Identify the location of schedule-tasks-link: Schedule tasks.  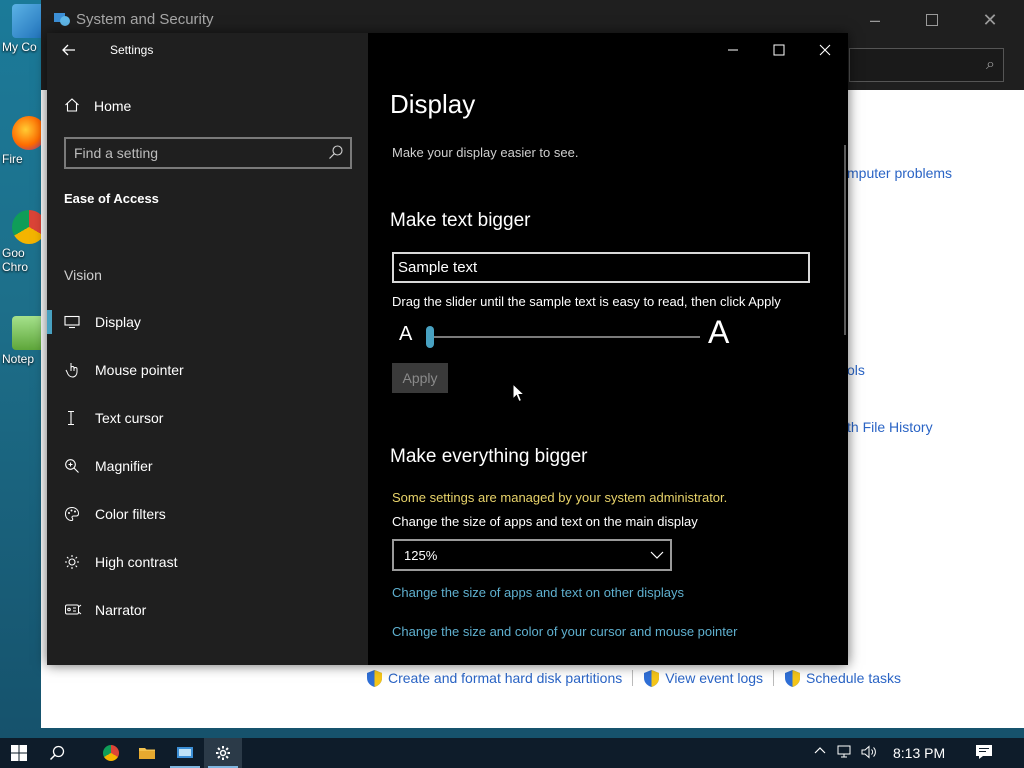
(842, 678).